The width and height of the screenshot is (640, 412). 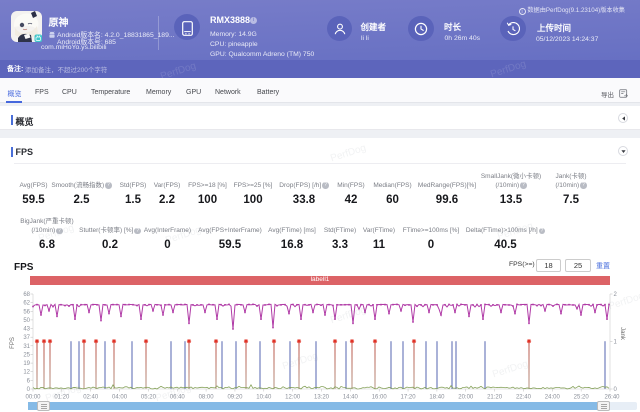 What do you see at coordinates (26, 355) in the screenshot?
I see `svg-text: 25` at bounding box center [26, 355].